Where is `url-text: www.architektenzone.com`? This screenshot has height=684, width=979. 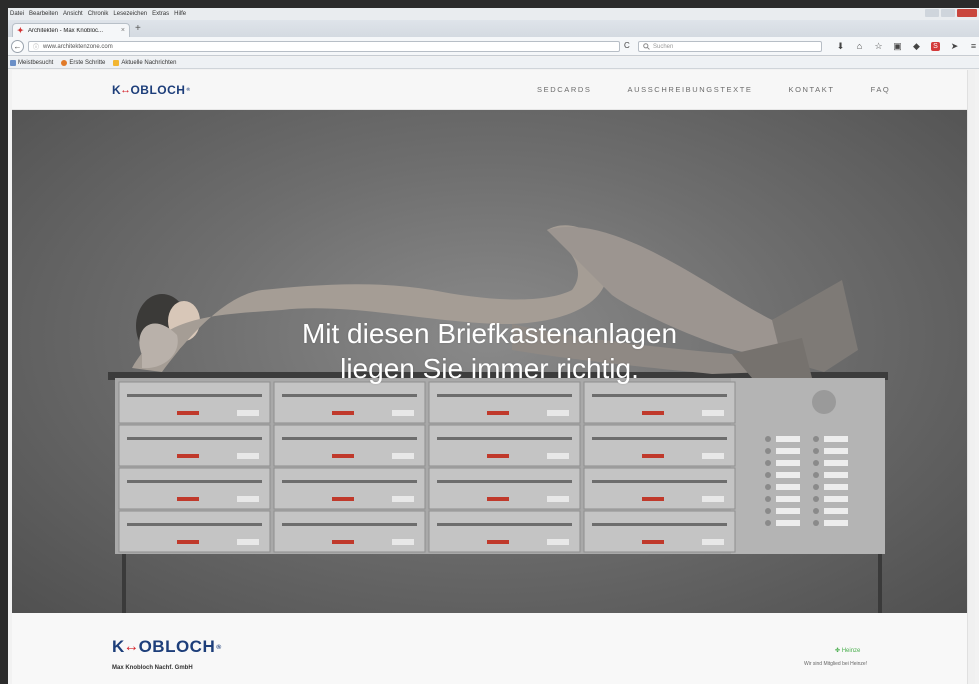 url-text: www.architektenzone.com is located at coordinates (78, 47).